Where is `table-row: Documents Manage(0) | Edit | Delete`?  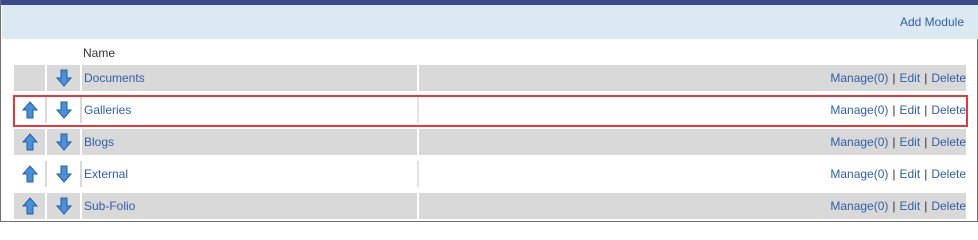
table-row: Documents Manage(0) | Edit | Delete is located at coordinates (490, 78).